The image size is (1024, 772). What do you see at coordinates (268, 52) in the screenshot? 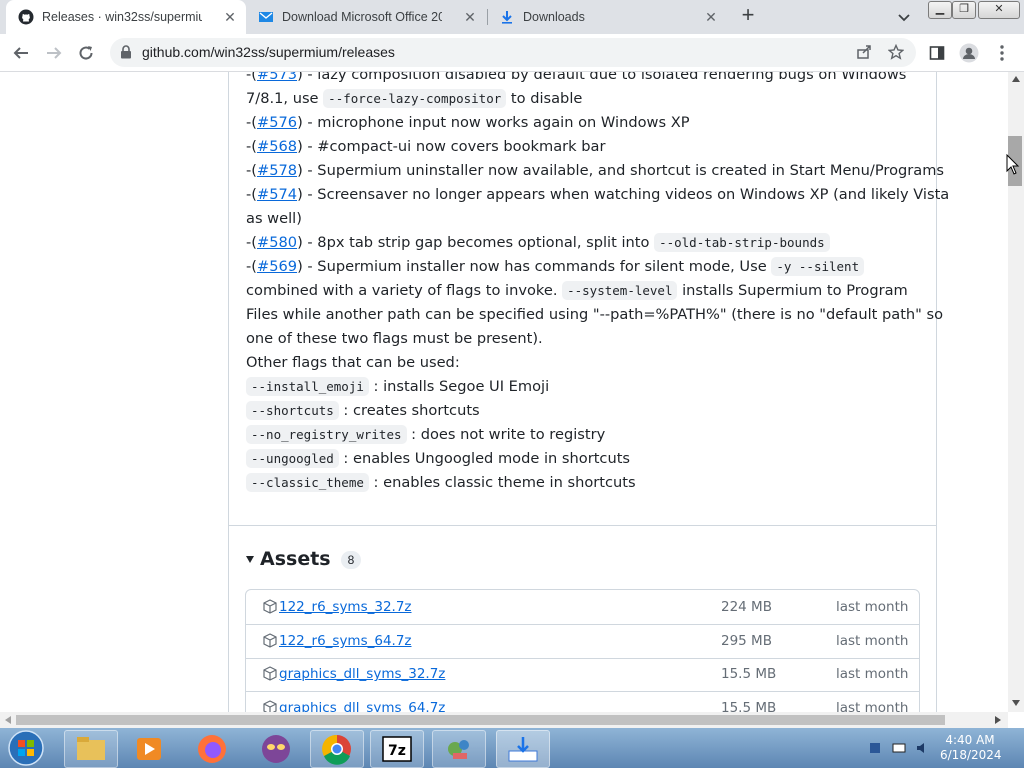
I see `url-text: github.com/win32ss/supermium/releases` at bounding box center [268, 52].